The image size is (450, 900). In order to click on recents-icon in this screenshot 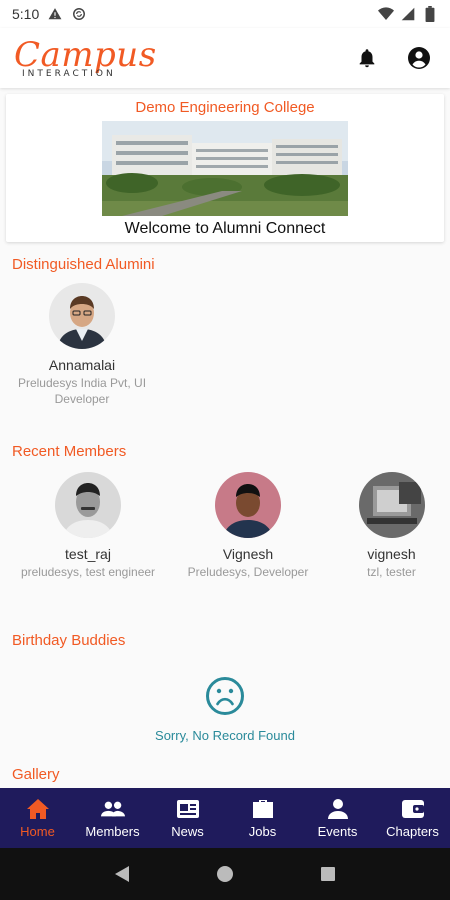, I will do `click(328, 874)`.